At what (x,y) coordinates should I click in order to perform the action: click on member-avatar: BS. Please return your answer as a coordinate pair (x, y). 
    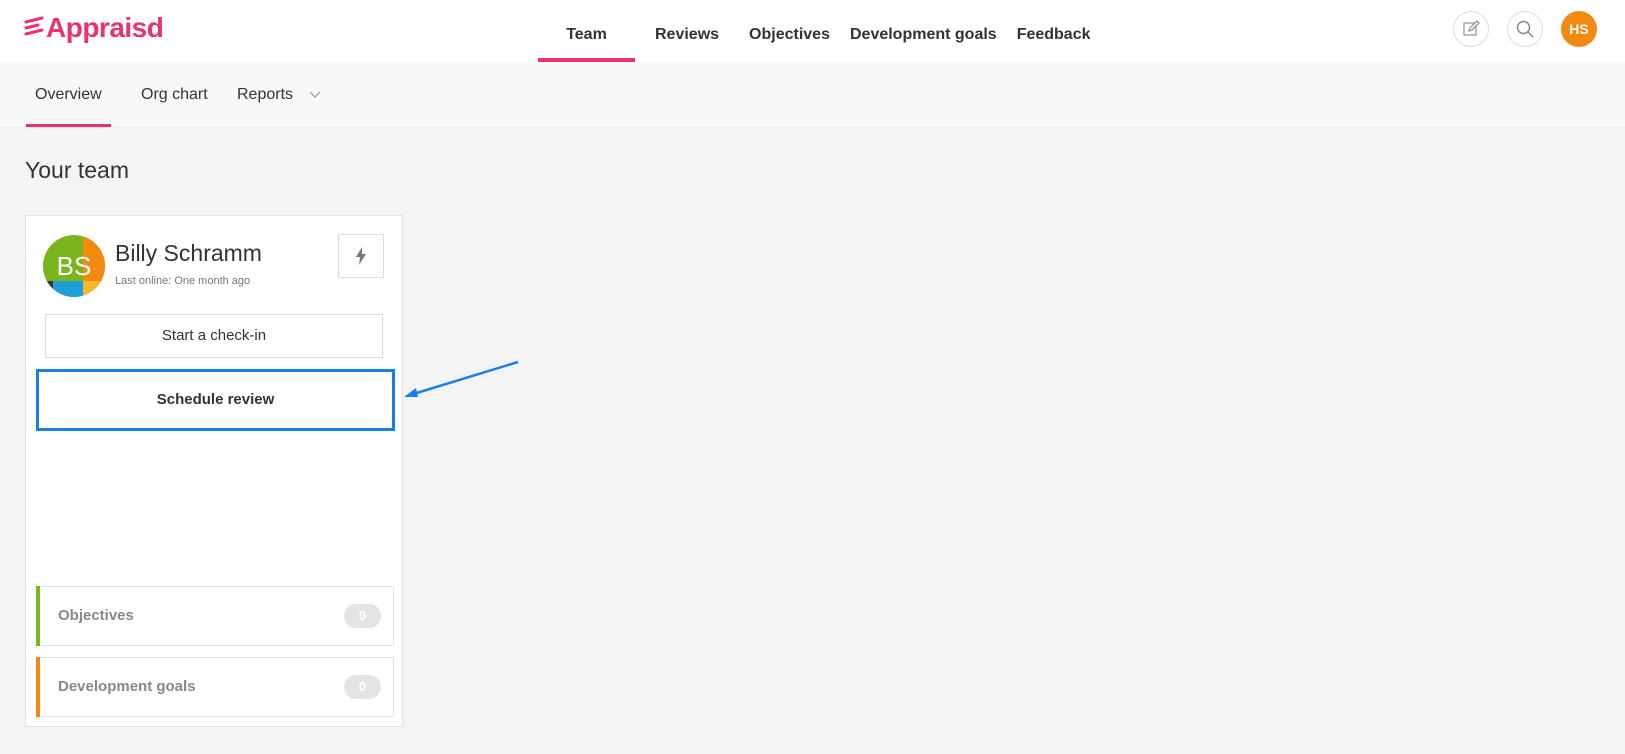
    Looking at the image, I should click on (74, 266).